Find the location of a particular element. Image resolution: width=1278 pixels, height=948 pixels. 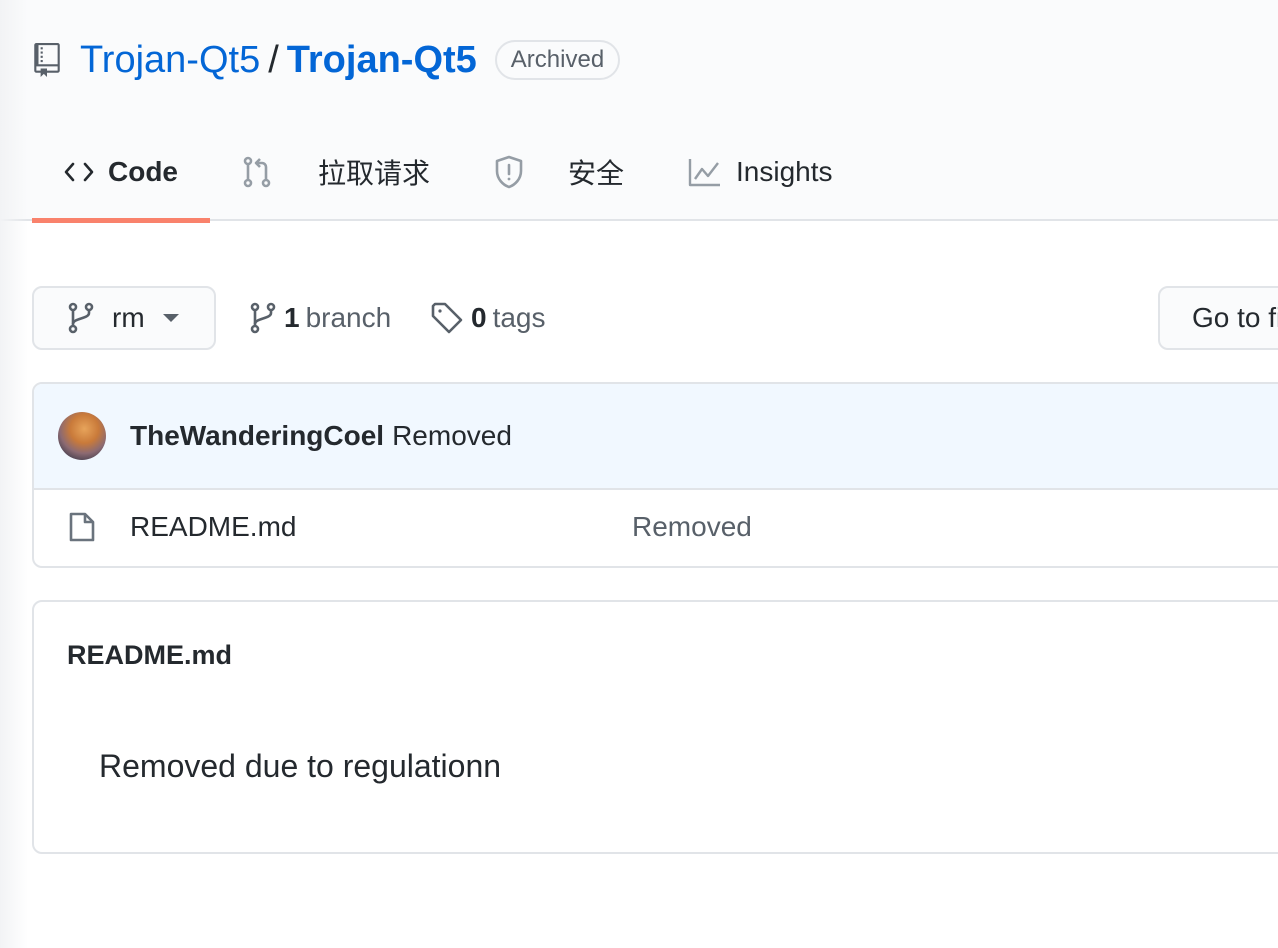

commit-message-link: Removed is located at coordinates (452, 436).